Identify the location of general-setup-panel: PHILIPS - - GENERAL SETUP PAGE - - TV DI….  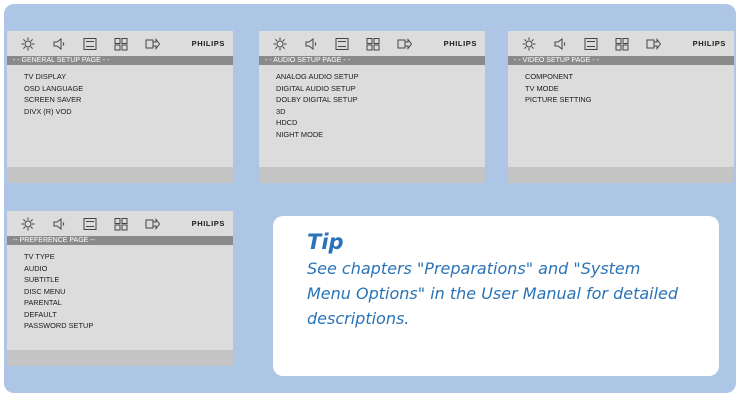
(120, 107).